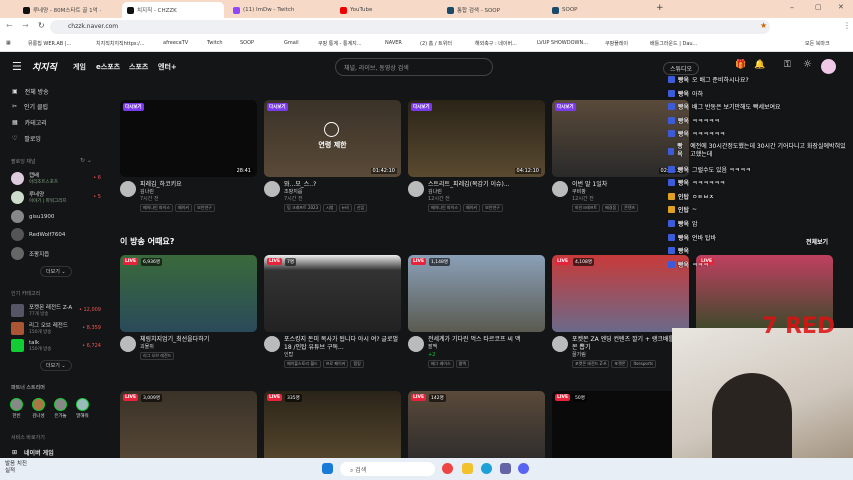 The image size is (853, 480). What do you see at coordinates (9, 25) in the screenshot?
I see `back-icon: ←` at bounding box center [9, 25].